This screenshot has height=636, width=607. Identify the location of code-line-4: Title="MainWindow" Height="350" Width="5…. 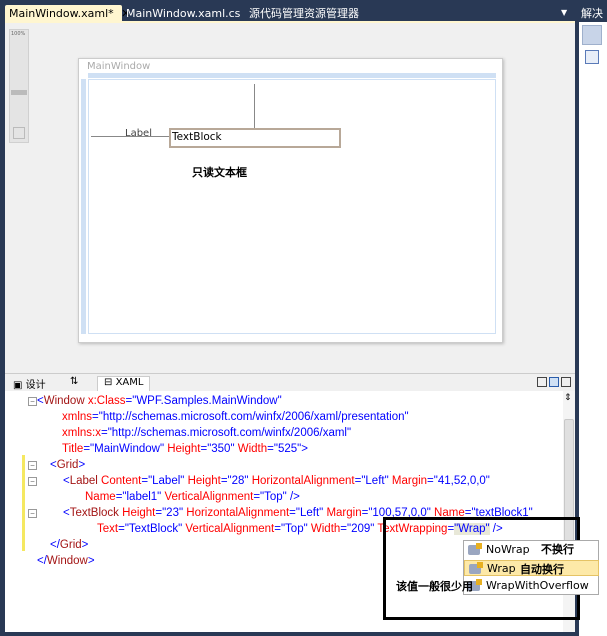
(185, 449).